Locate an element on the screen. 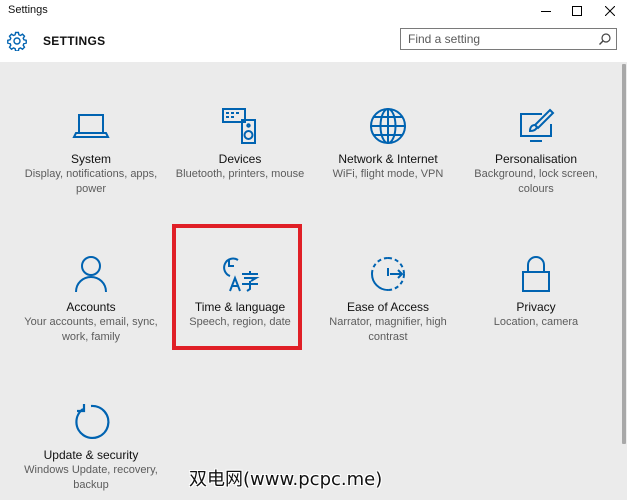  tile-time-language: Time & language Speech, region, date is located at coordinates (240, 292).